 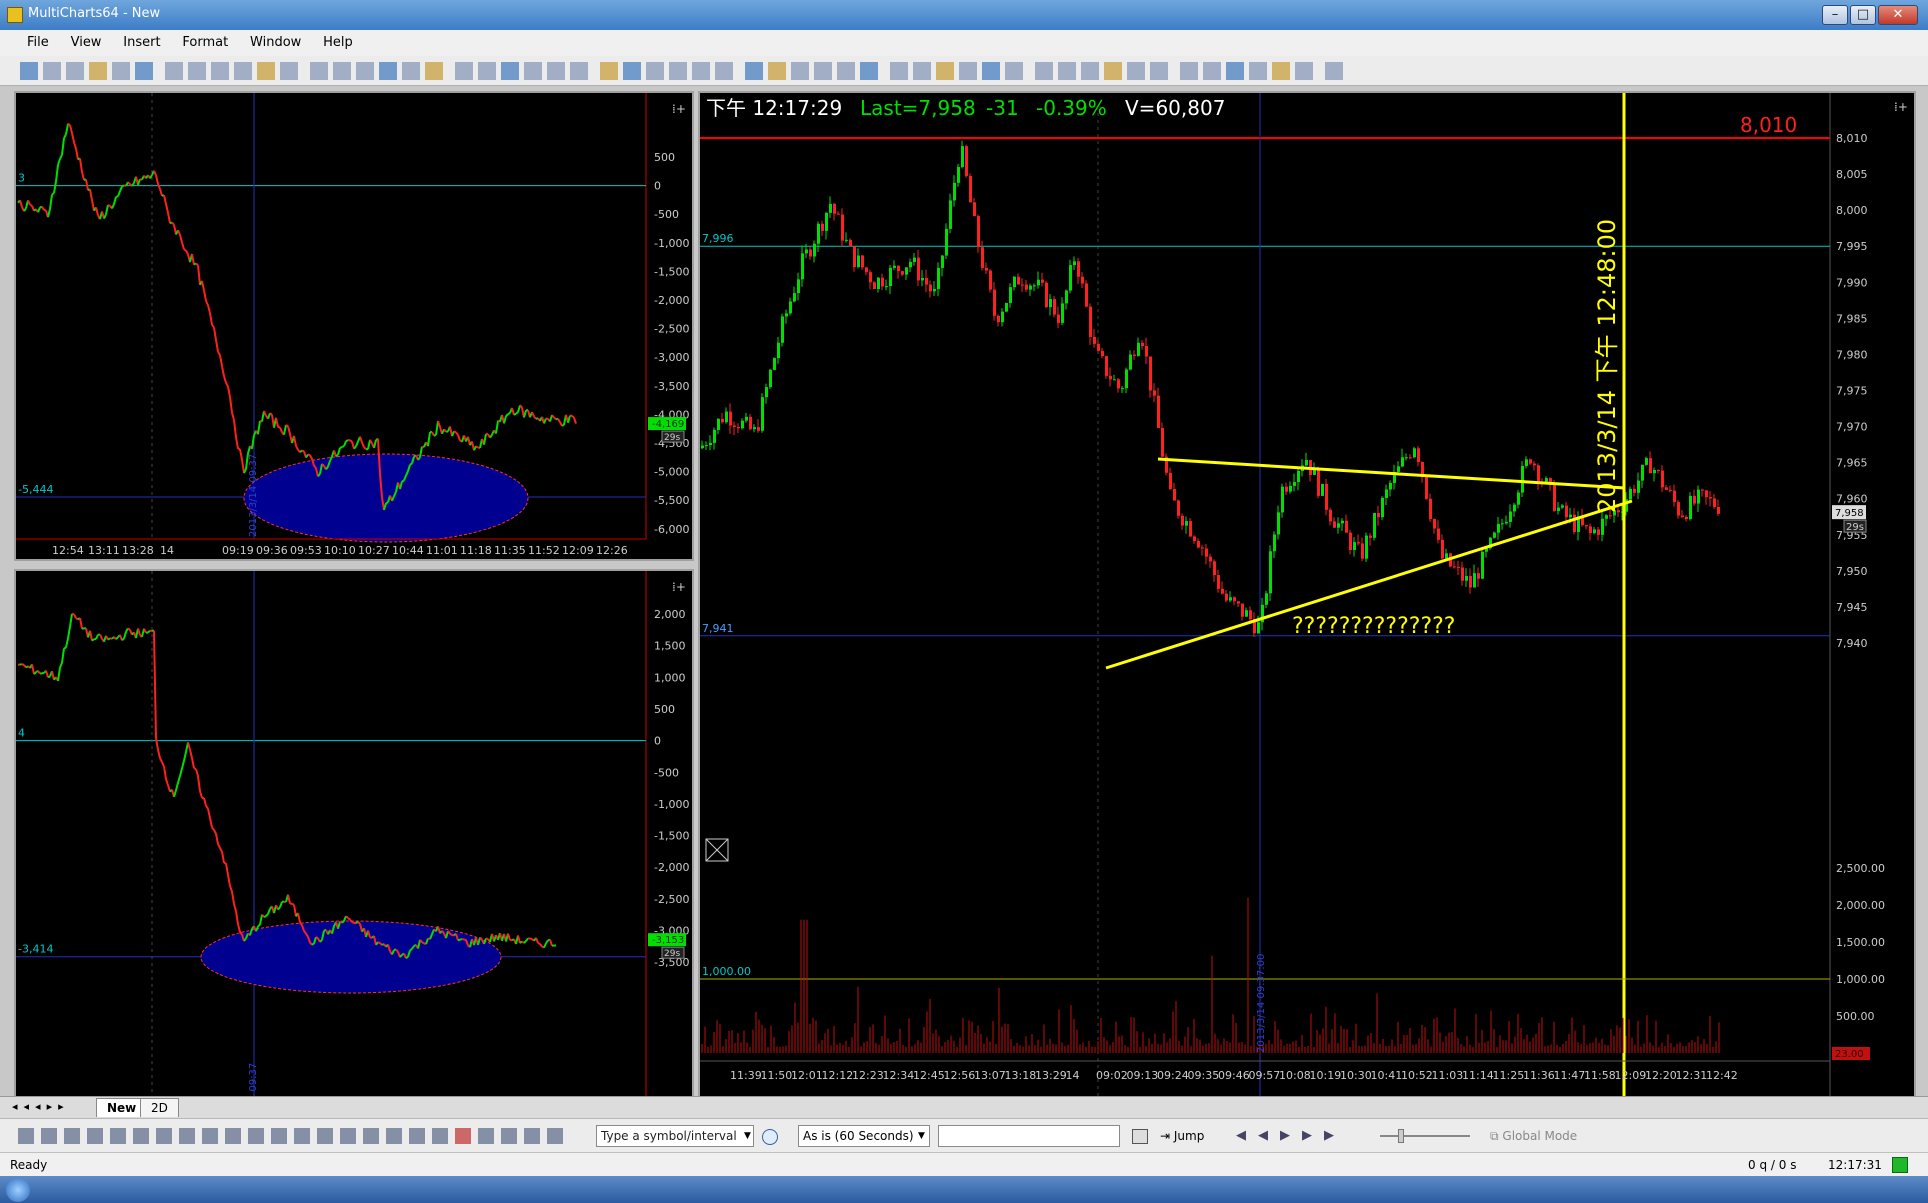 I want to click on drawing-tool-5-icon, so click(x=141, y=1136).